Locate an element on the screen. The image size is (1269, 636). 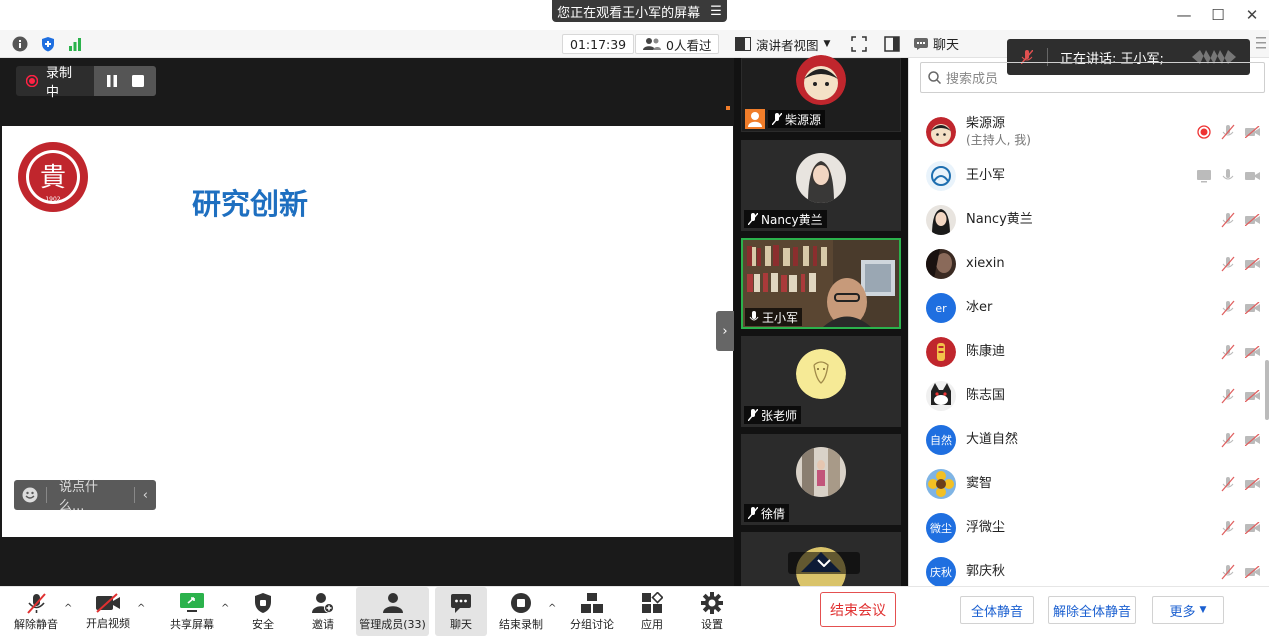
fullscreen-icon is located at coordinates (859, 44).